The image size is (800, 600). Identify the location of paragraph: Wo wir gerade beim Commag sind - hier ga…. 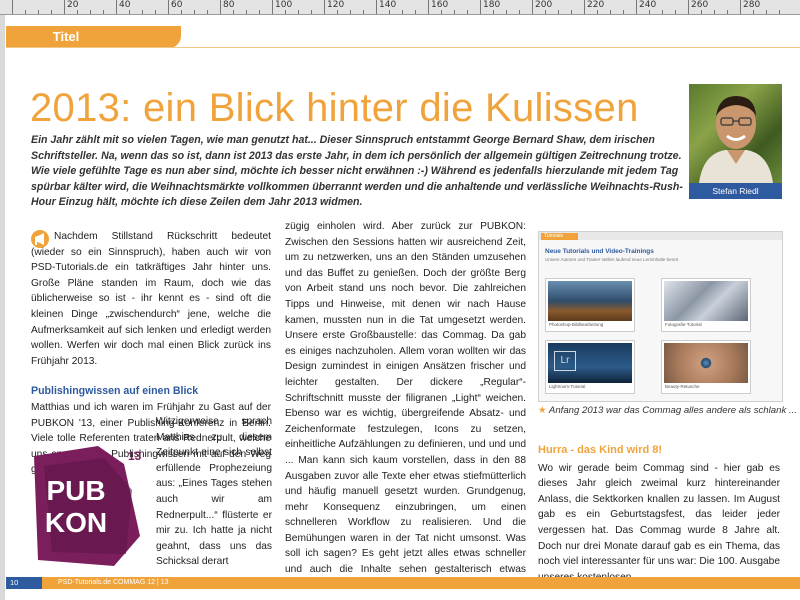
(659, 522).